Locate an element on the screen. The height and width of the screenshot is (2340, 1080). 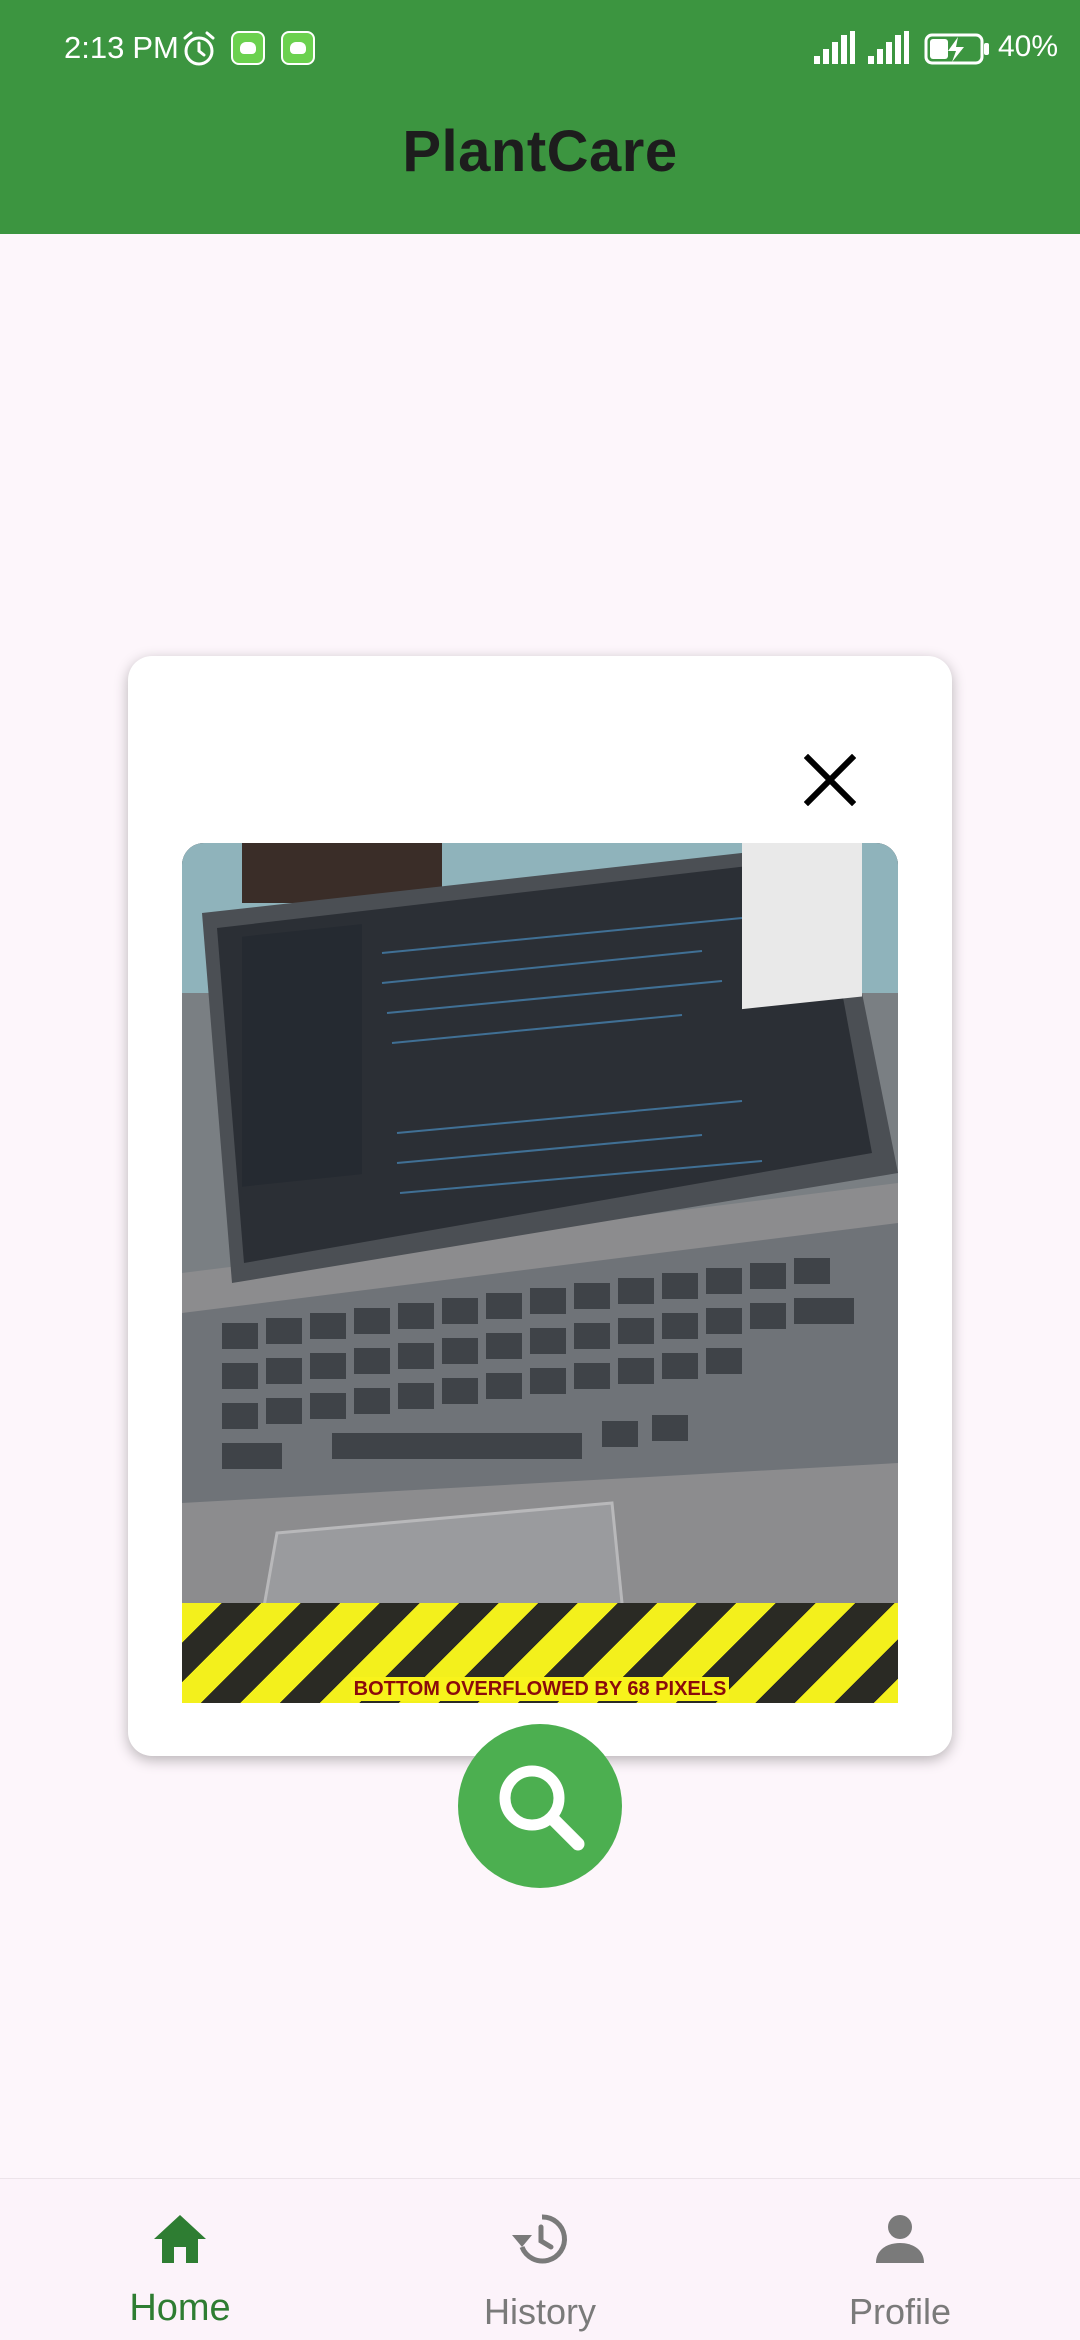
nav-item-history: History is located at coordinates (540, 2259).